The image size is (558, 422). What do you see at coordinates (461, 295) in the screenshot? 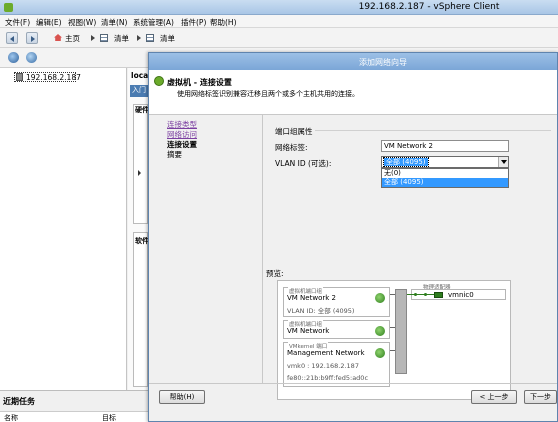
I see `nic-name: vmnic0` at bounding box center [461, 295].